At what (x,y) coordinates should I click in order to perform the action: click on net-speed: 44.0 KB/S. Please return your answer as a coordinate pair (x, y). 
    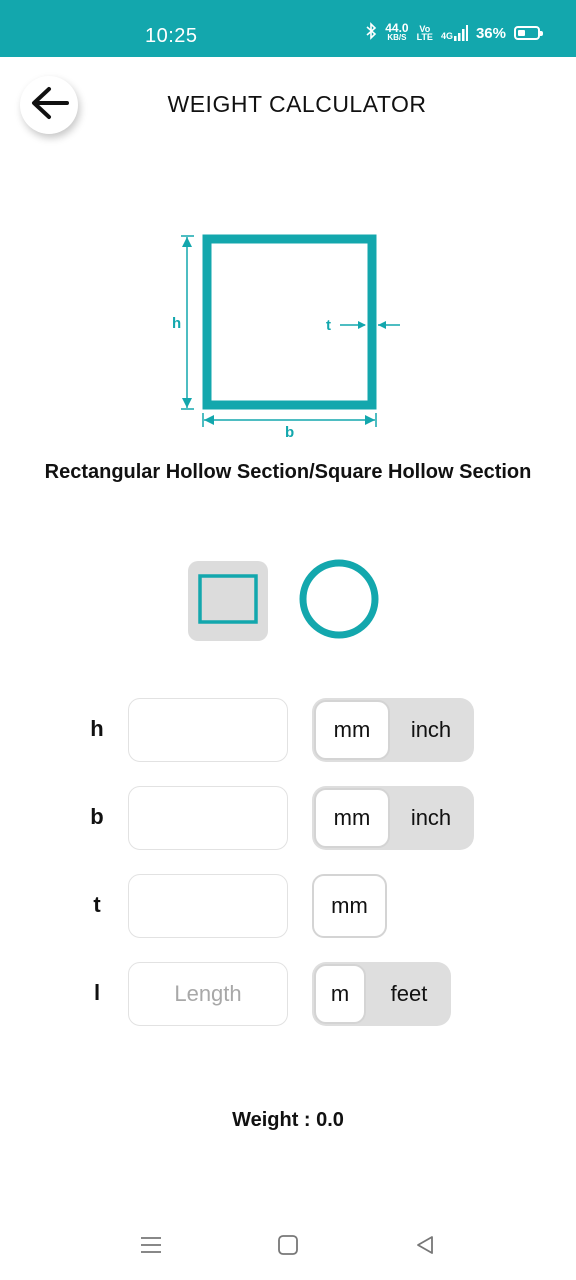
    Looking at the image, I should click on (397, 31).